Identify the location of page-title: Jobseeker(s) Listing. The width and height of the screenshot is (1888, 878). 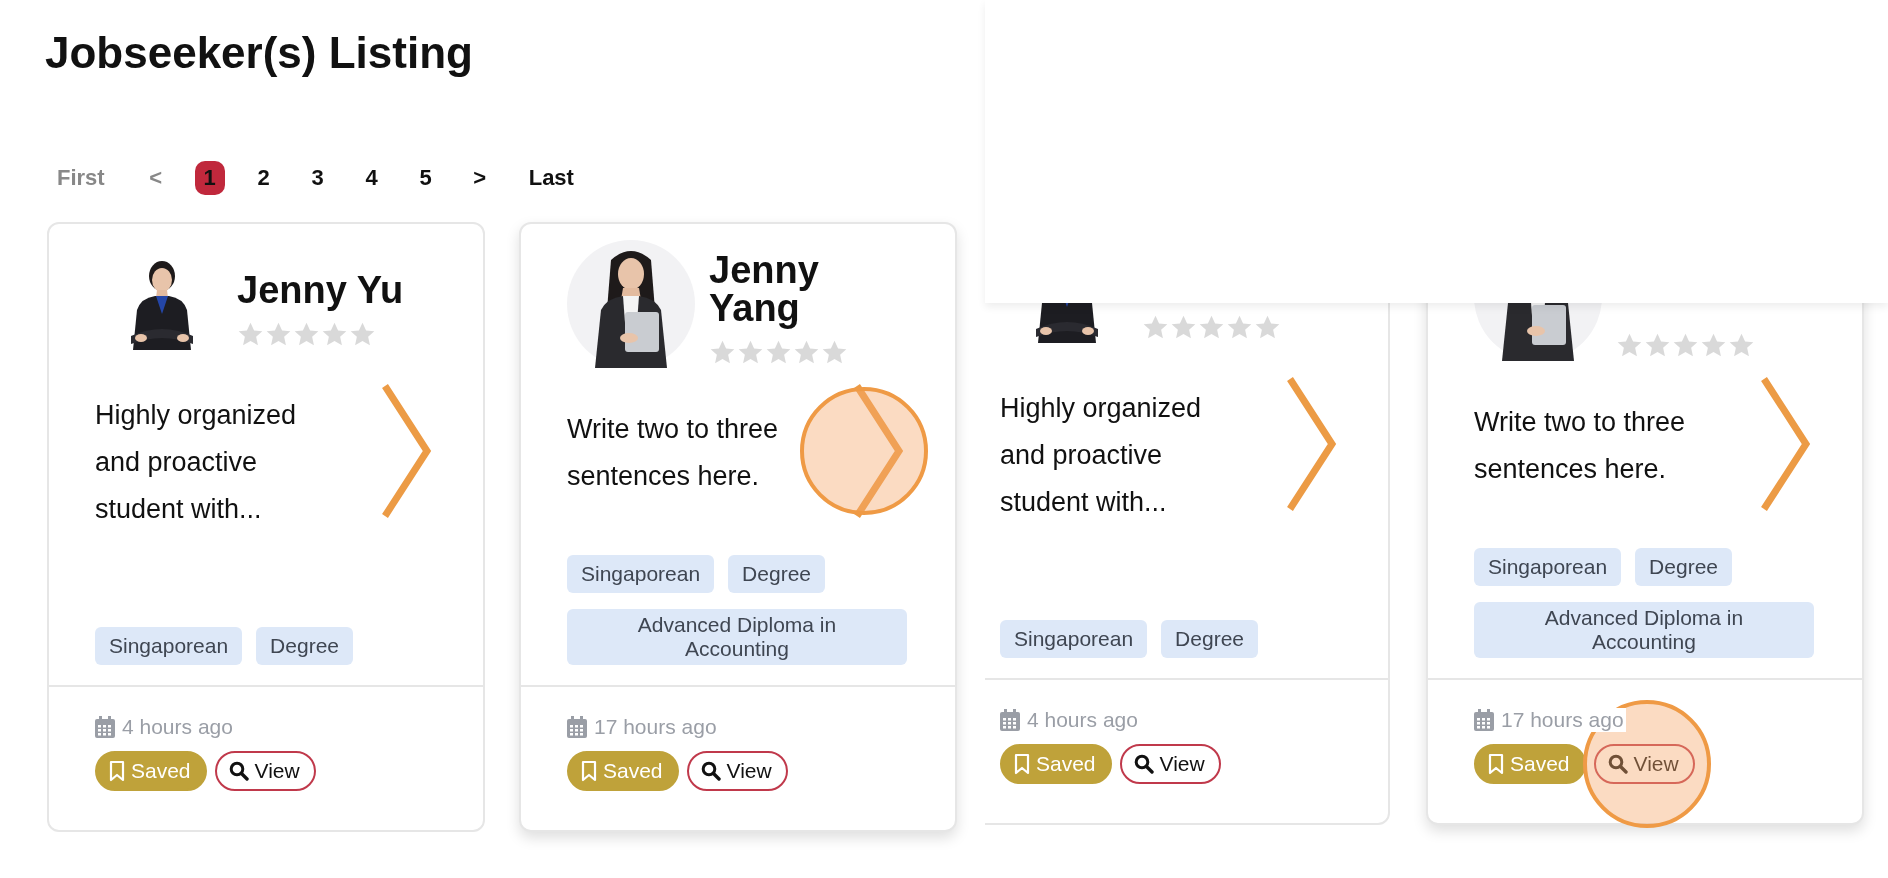
(259, 53).